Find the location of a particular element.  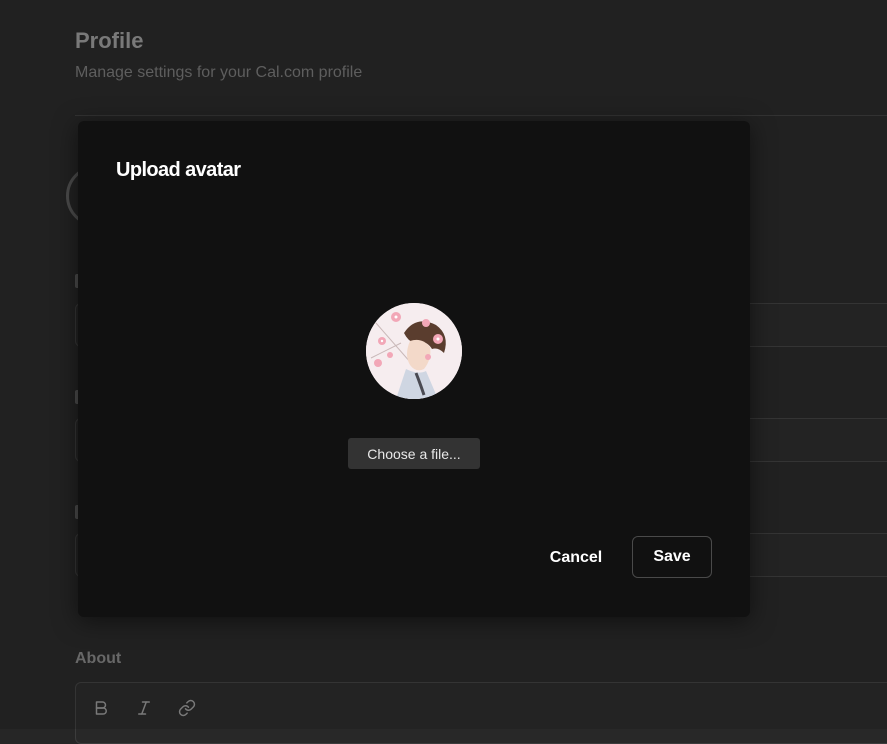

save-button: Save is located at coordinates (672, 557).